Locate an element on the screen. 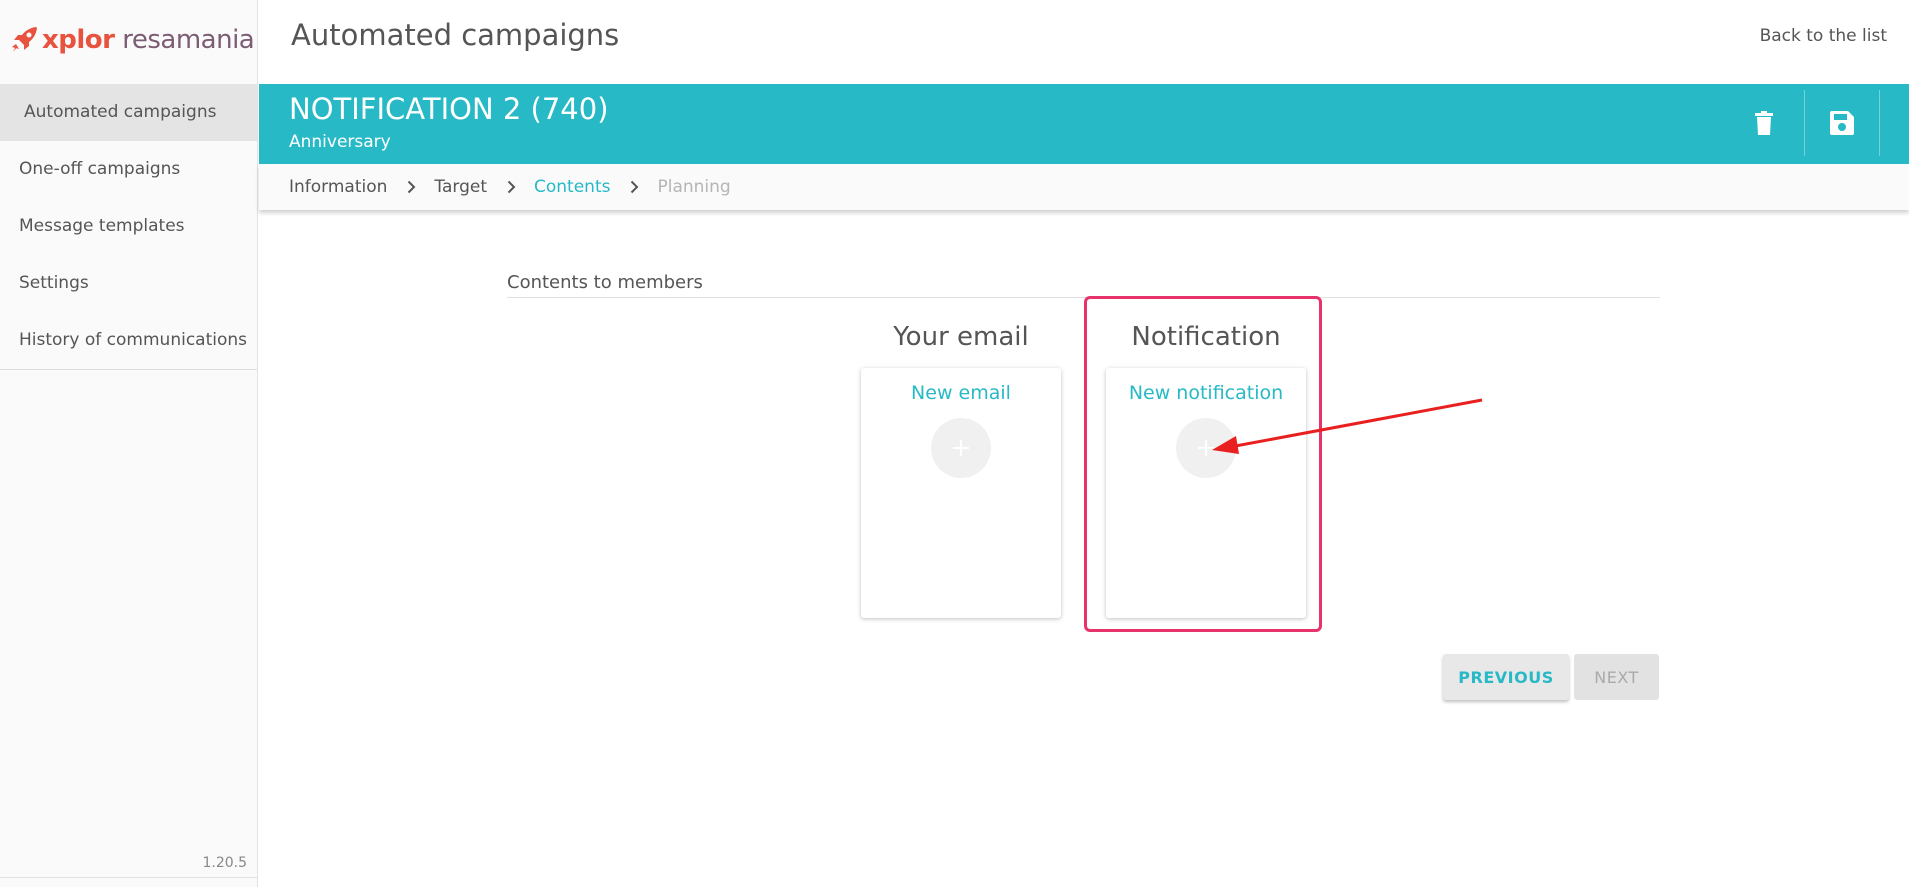 The height and width of the screenshot is (887, 1909). add-email-button is located at coordinates (961, 448).